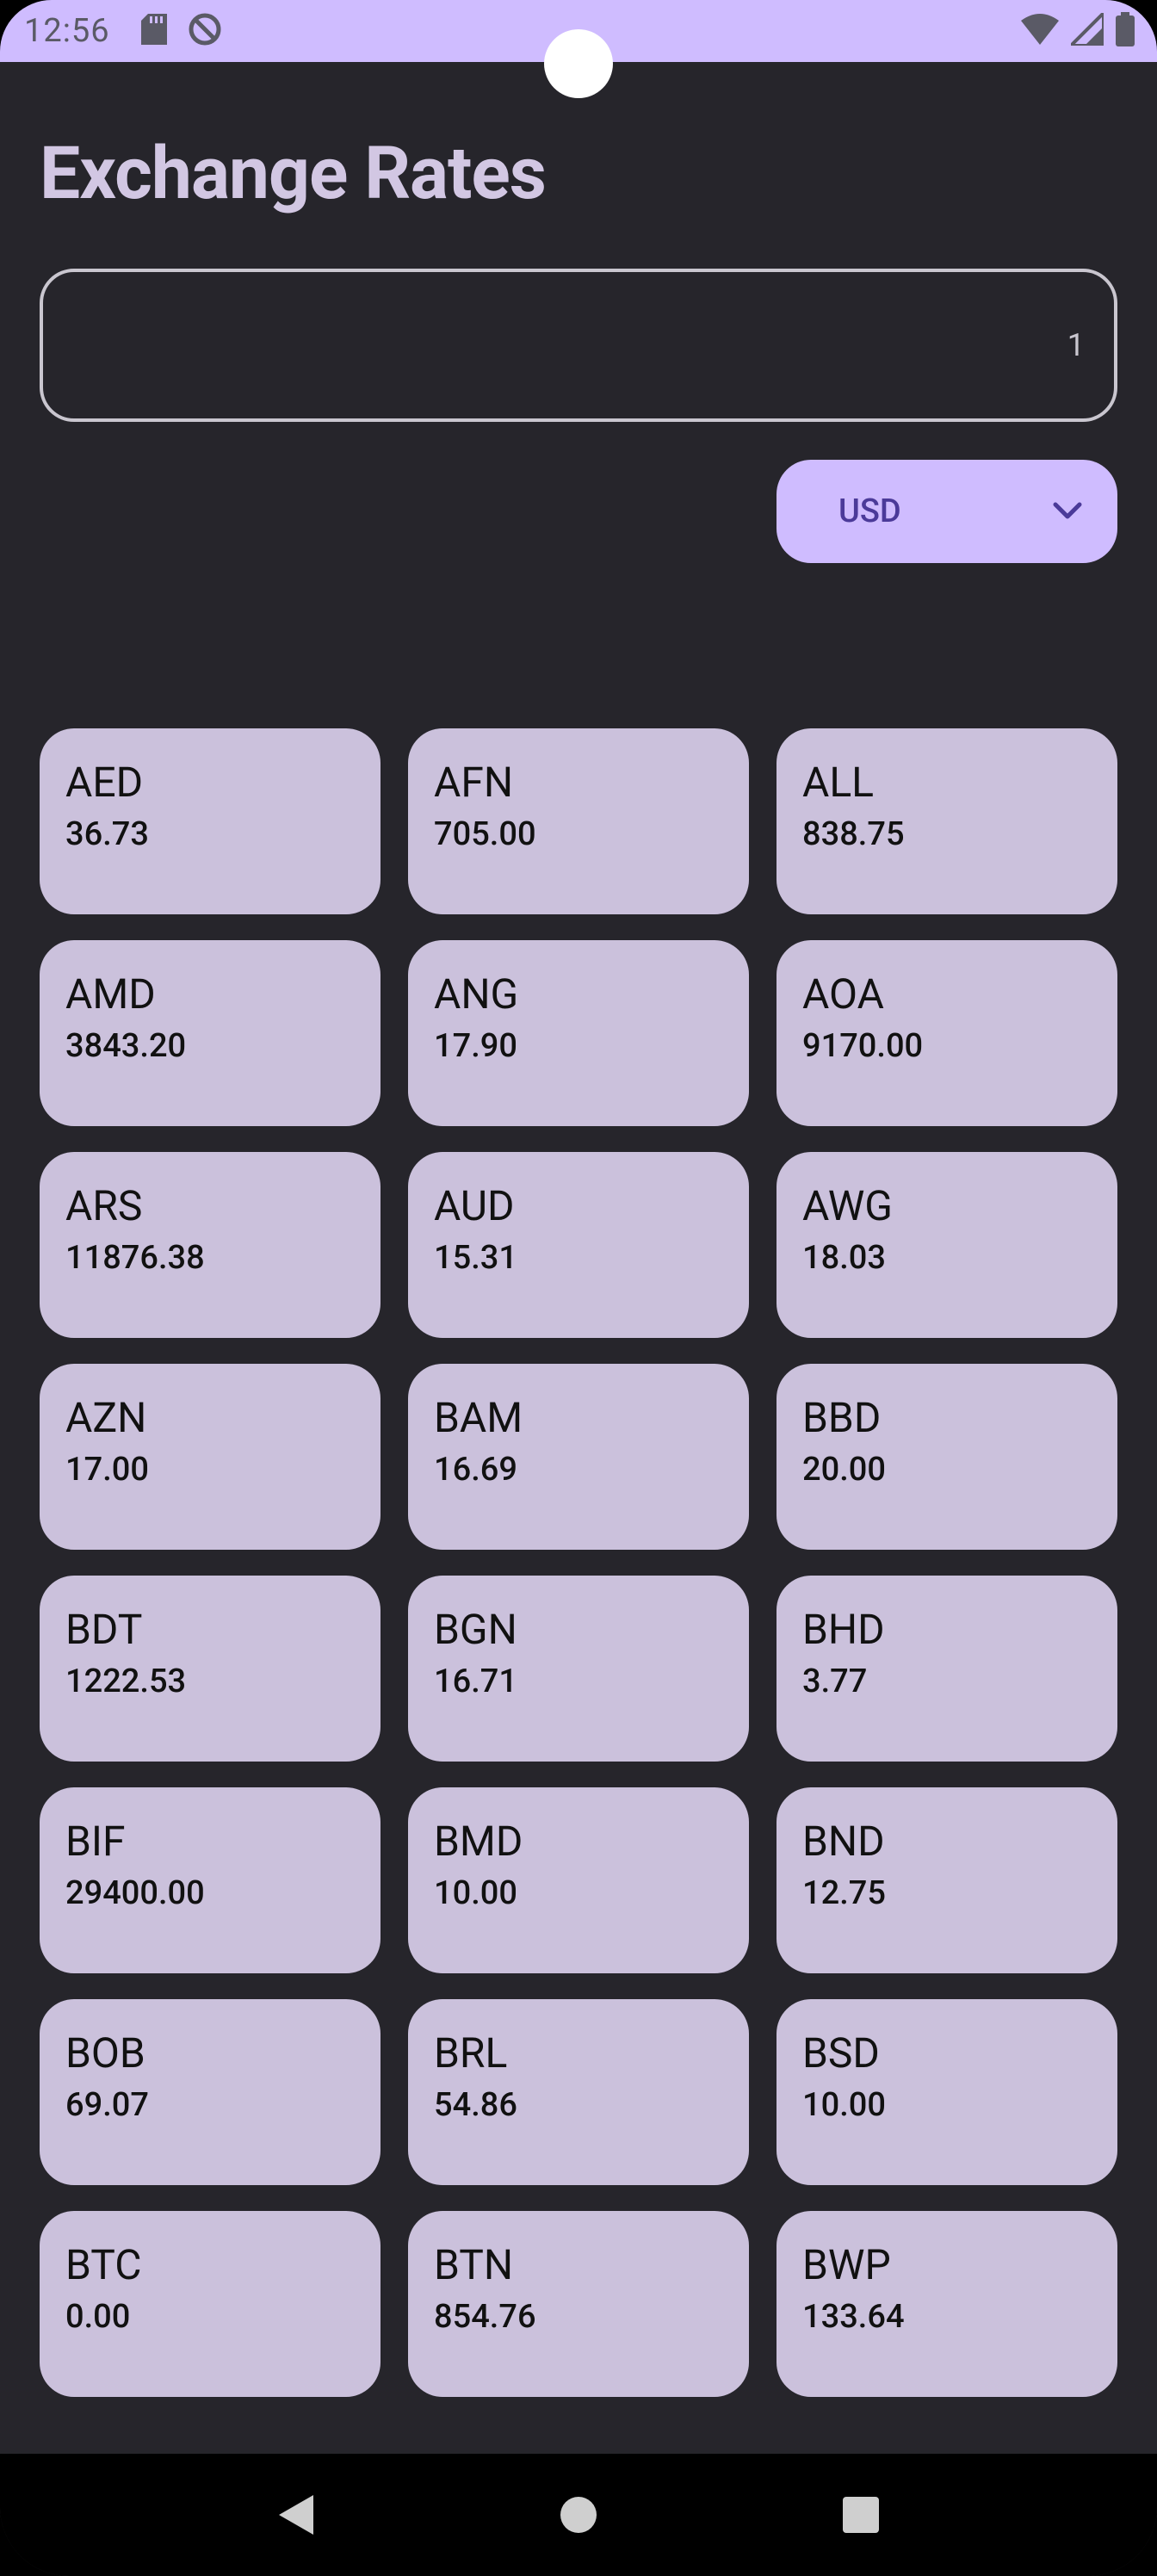 The width and height of the screenshot is (1157, 2576). I want to click on currency-code: AMD, so click(110, 994).